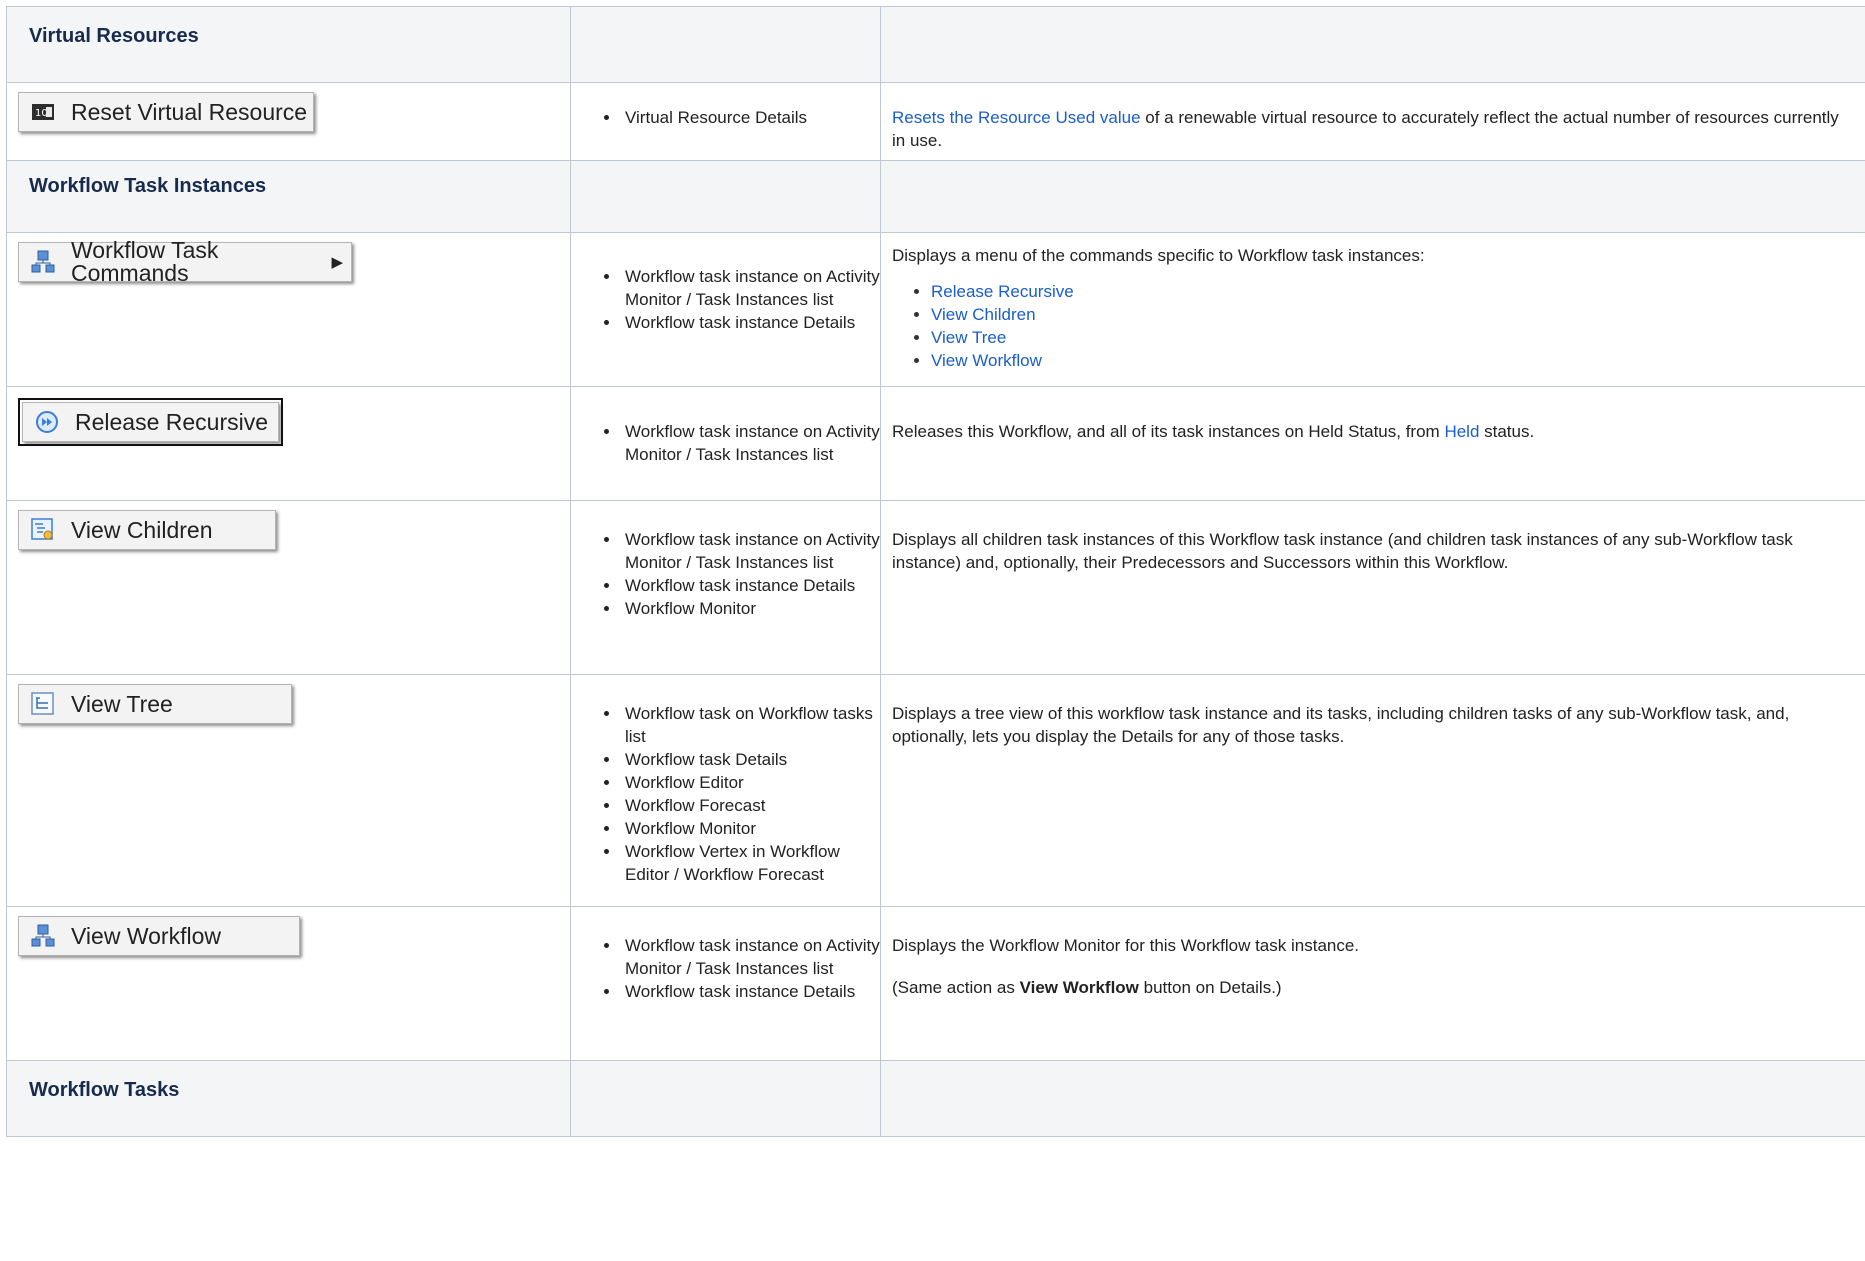 The width and height of the screenshot is (1865, 1261). Describe the element at coordinates (145, 261) in the screenshot. I see `button-label: Workflow Task Commands` at that location.